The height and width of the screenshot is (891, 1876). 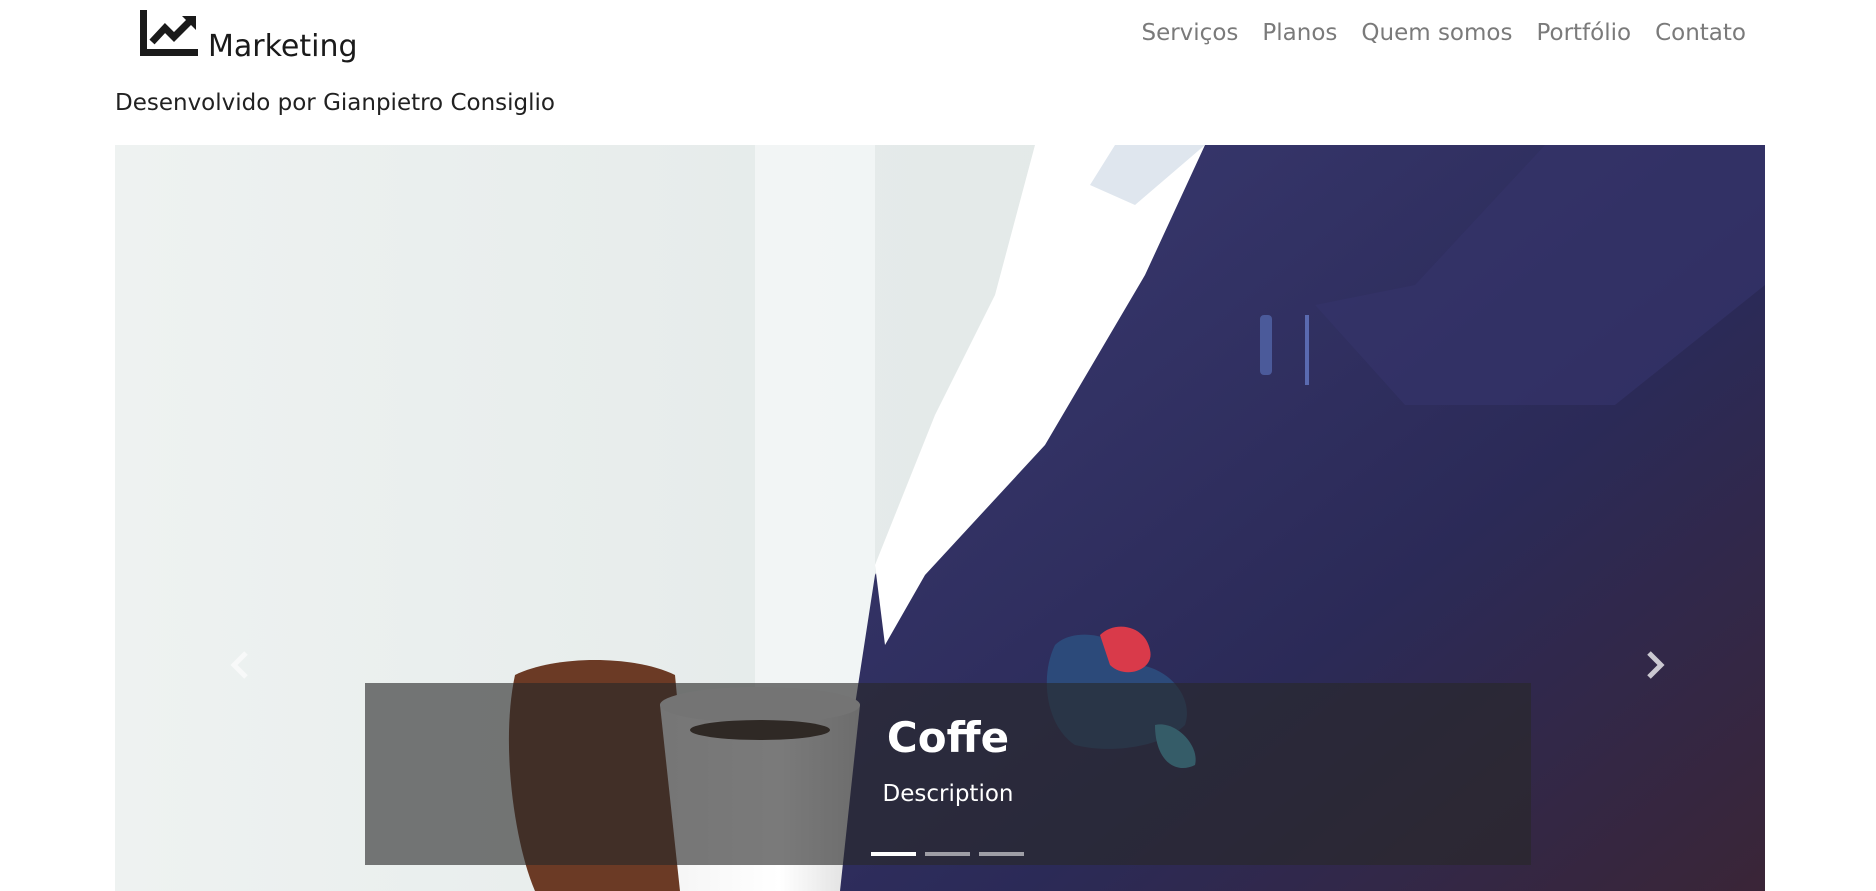 I want to click on brand-link: Marketing, so click(x=248, y=35).